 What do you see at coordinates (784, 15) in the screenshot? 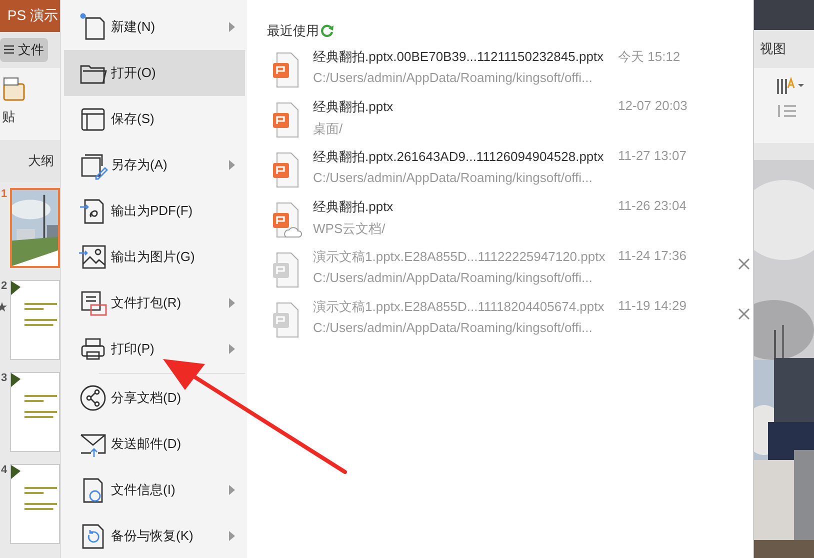
I see `title-bar` at bounding box center [784, 15].